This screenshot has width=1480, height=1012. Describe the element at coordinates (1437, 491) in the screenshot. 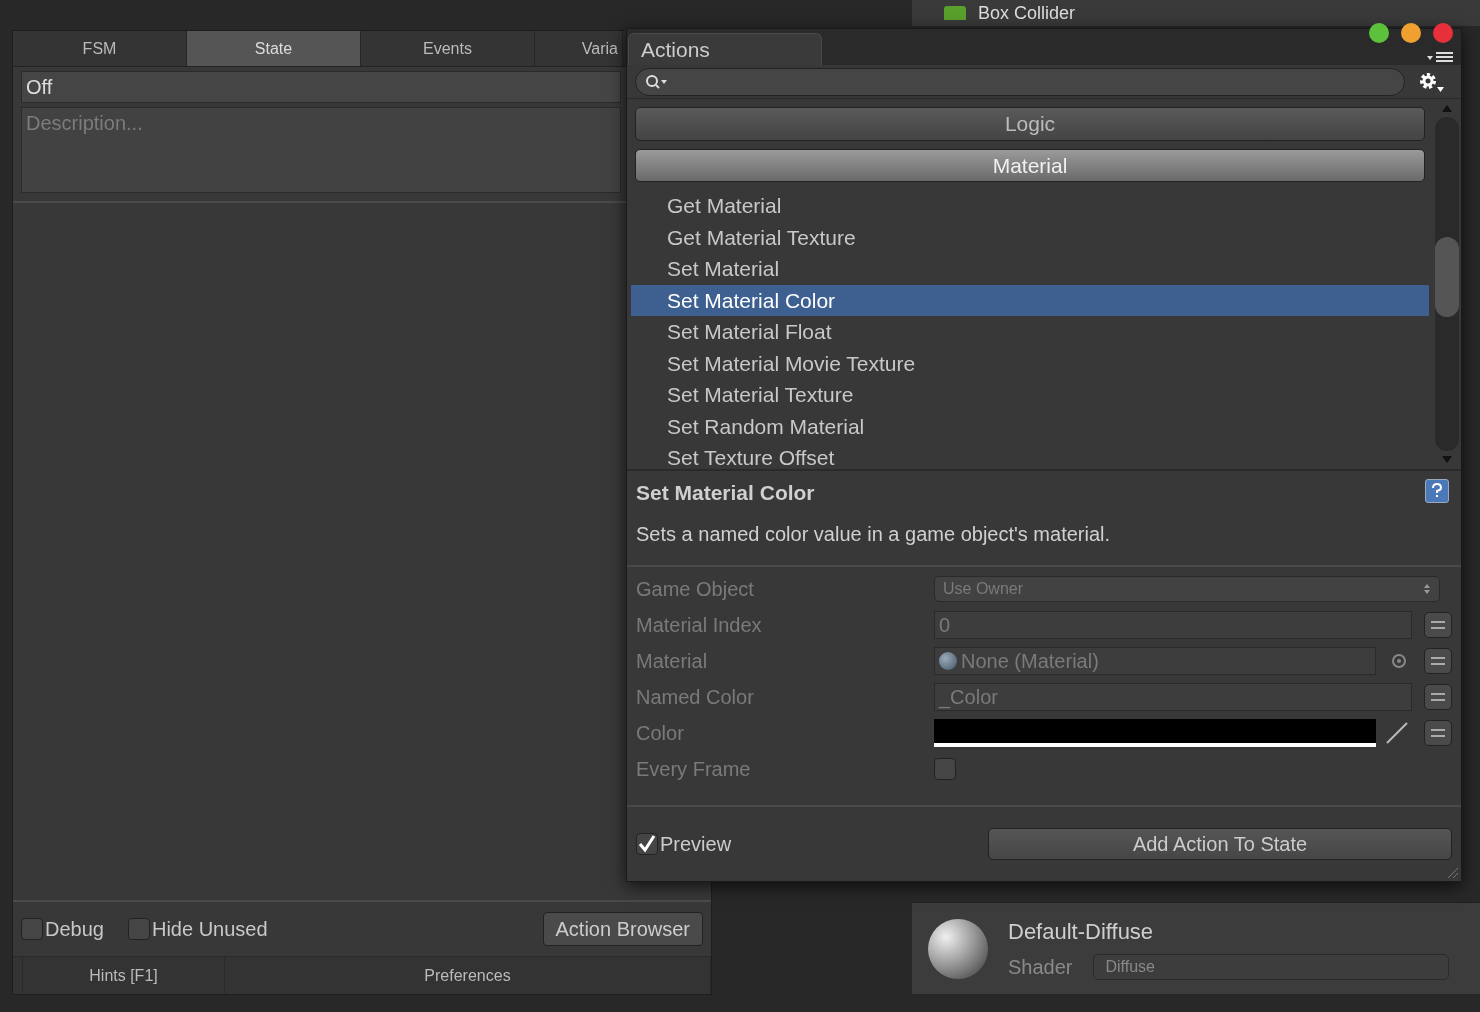

I see `help-icon` at that location.